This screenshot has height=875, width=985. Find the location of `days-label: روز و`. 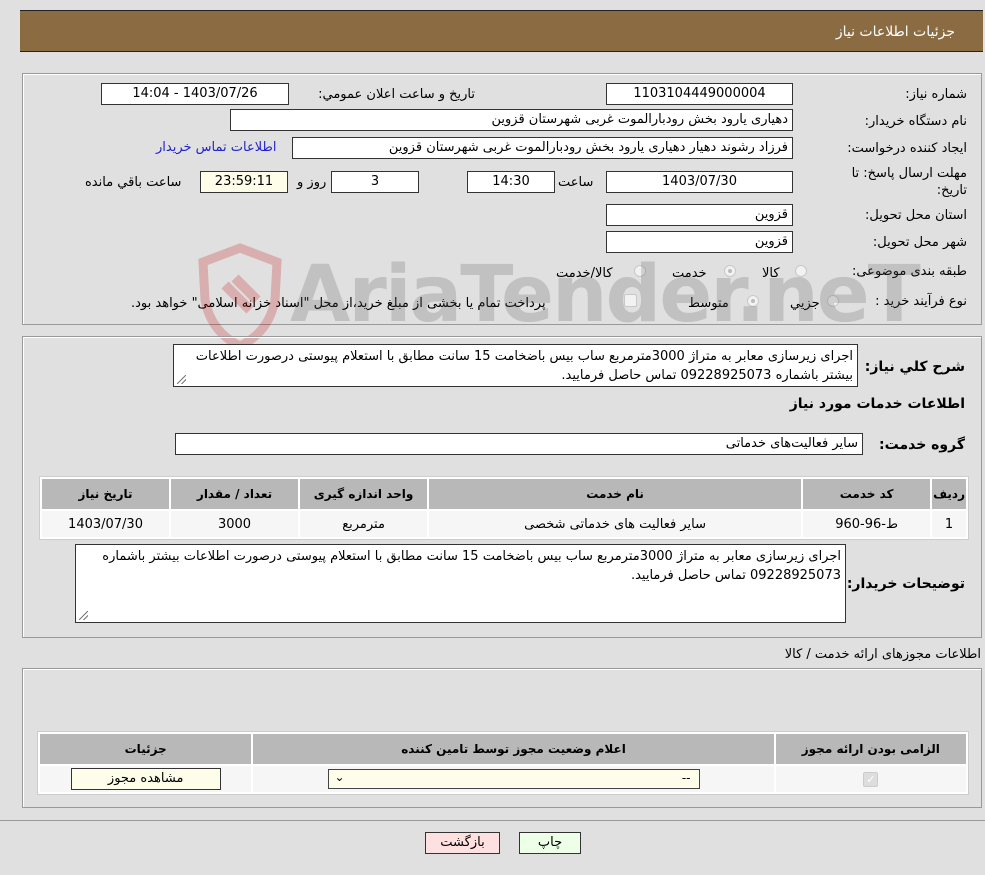

days-label: روز و is located at coordinates (312, 182).